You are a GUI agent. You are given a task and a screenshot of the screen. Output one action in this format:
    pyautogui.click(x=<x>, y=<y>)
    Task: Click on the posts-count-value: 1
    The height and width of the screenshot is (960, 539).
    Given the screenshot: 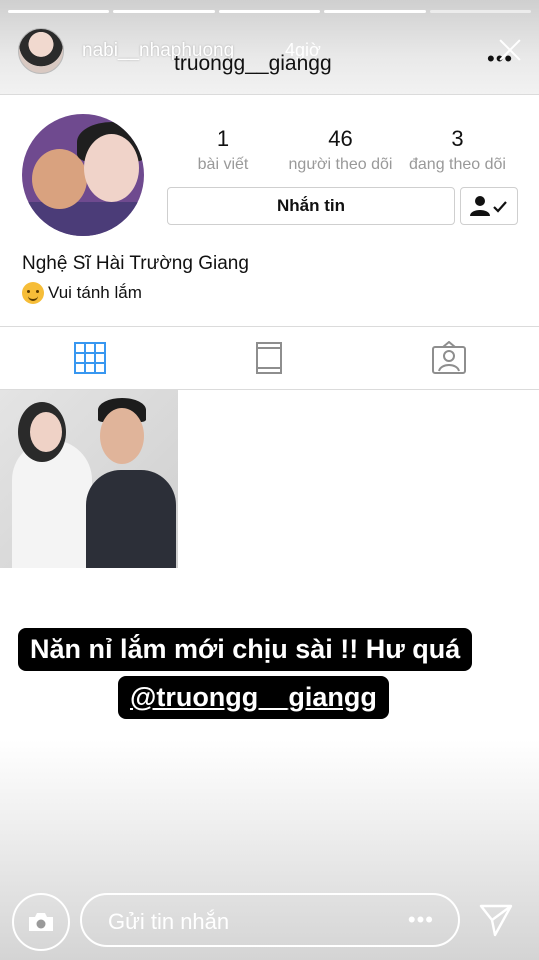 What is the action you would take?
    pyautogui.click(x=223, y=138)
    